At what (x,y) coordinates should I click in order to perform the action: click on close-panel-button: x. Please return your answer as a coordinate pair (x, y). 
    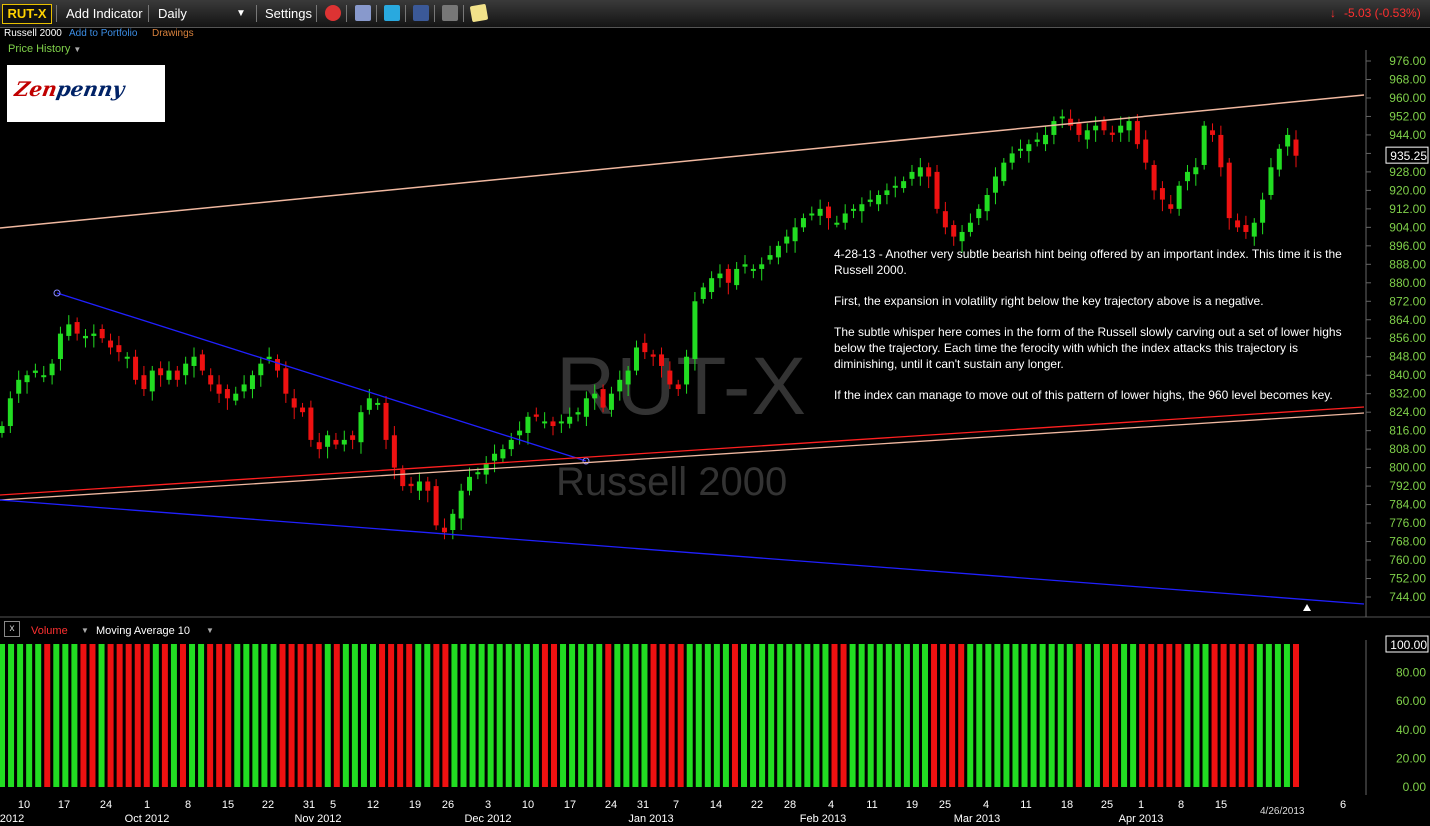
    Looking at the image, I should click on (12, 629).